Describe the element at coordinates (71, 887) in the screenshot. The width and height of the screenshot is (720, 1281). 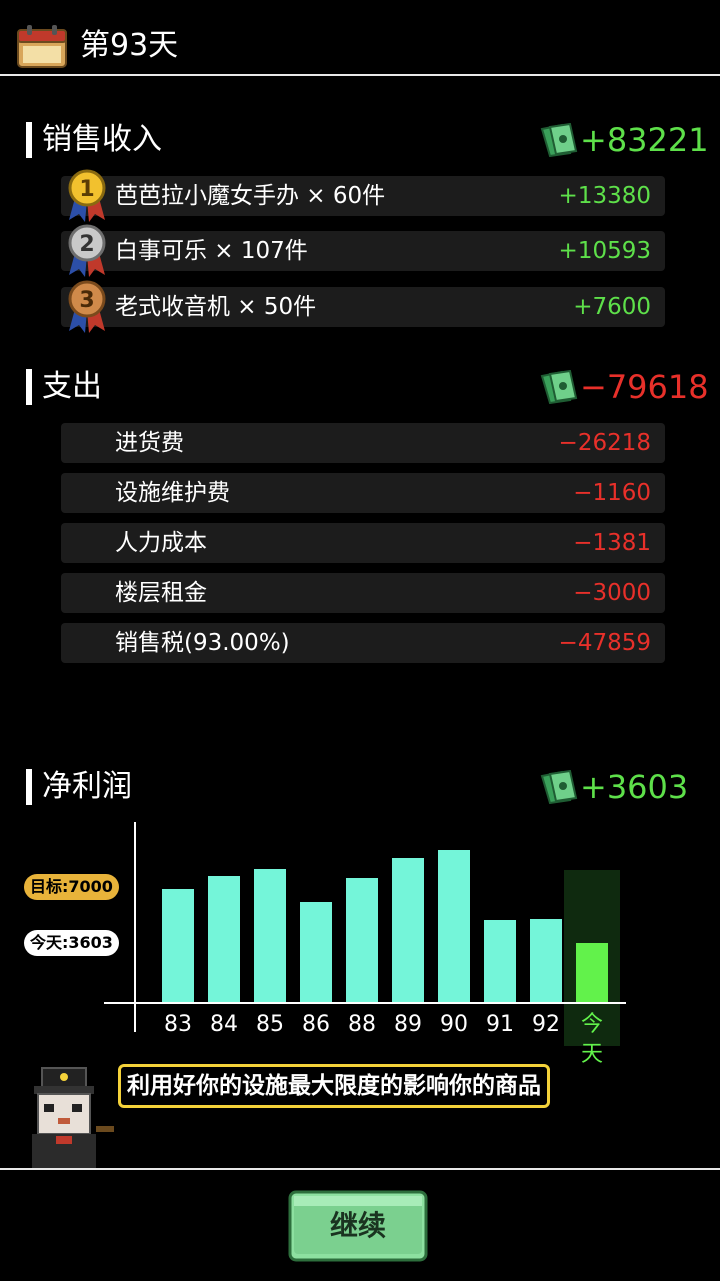
I see `target-label: 目标:7000` at that location.